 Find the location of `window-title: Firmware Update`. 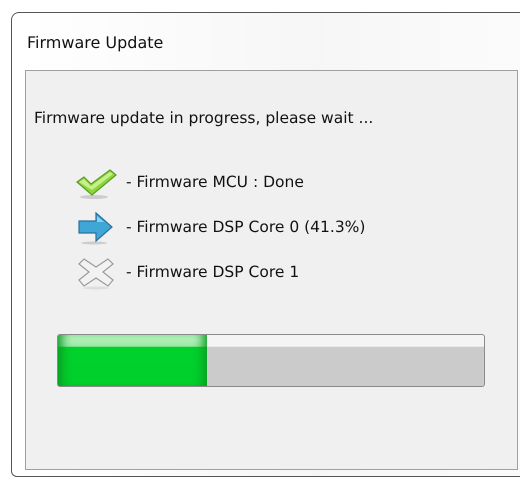

window-title: Firmware Update is located at coordinates (95, 42).